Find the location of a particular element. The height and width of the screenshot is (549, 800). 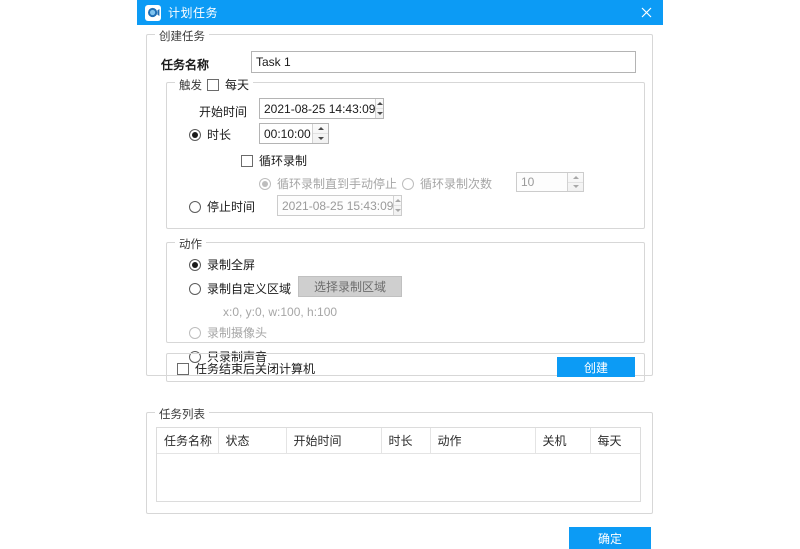

duration-value: 00:10:00 is located at coordinates (287, 133).